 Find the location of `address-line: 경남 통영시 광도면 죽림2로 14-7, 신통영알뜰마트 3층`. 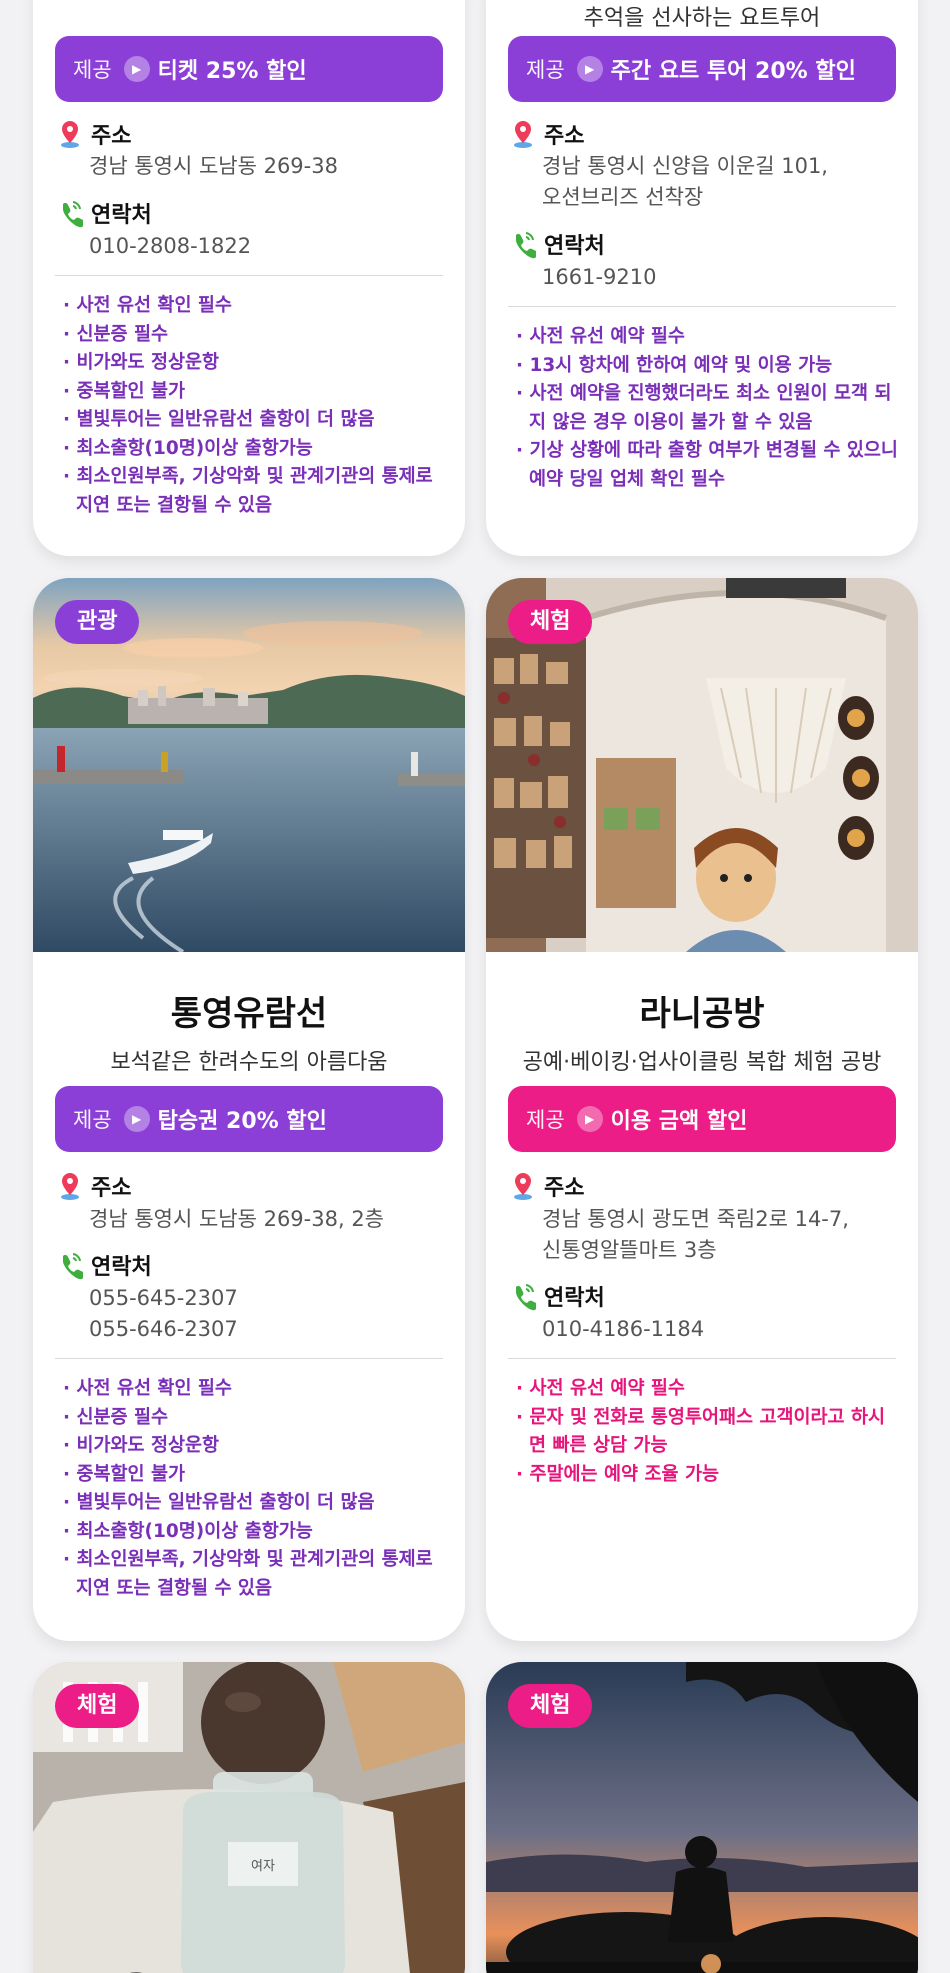

address-line: 경남 통영시 광도면 죽림2로 14-7, 신통영알뜰마트 3층 is located at coordinates (695, 1234).